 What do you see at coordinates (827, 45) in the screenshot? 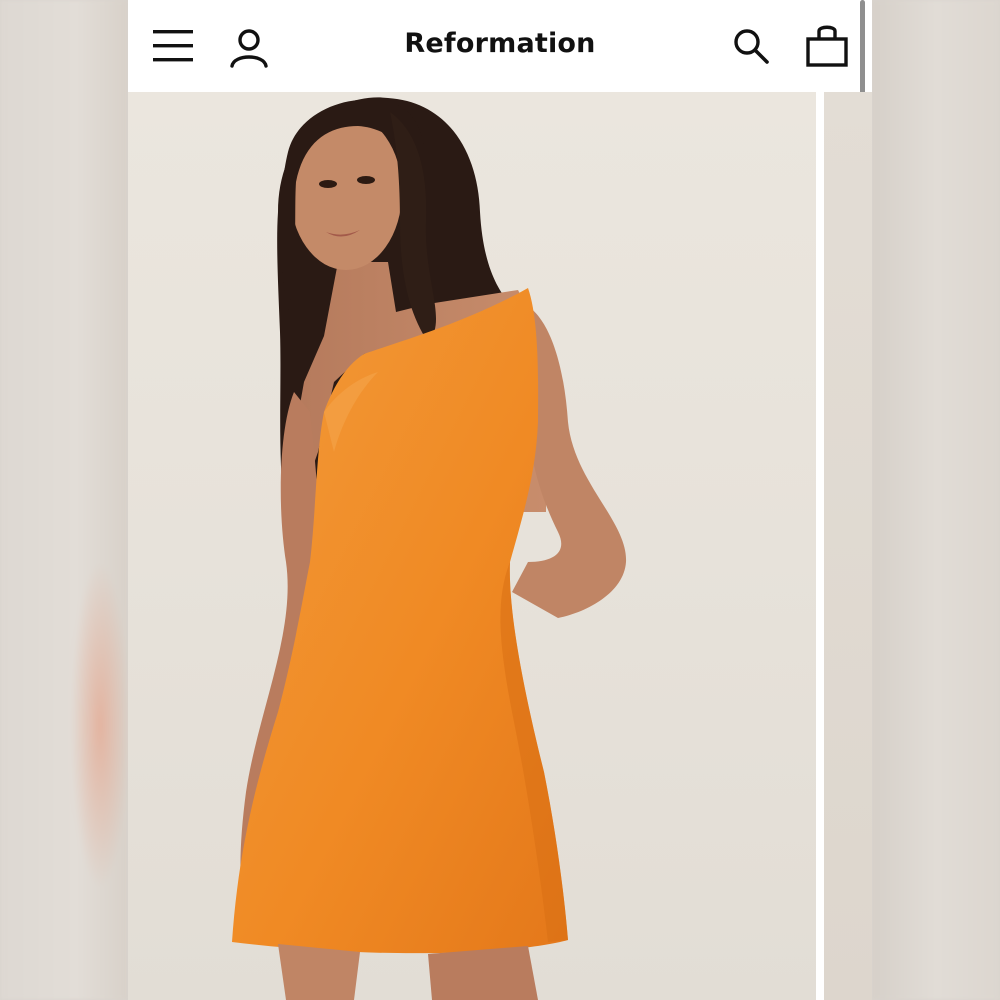
I see `shopping-bag-icon` at bounding box center [827, 45].